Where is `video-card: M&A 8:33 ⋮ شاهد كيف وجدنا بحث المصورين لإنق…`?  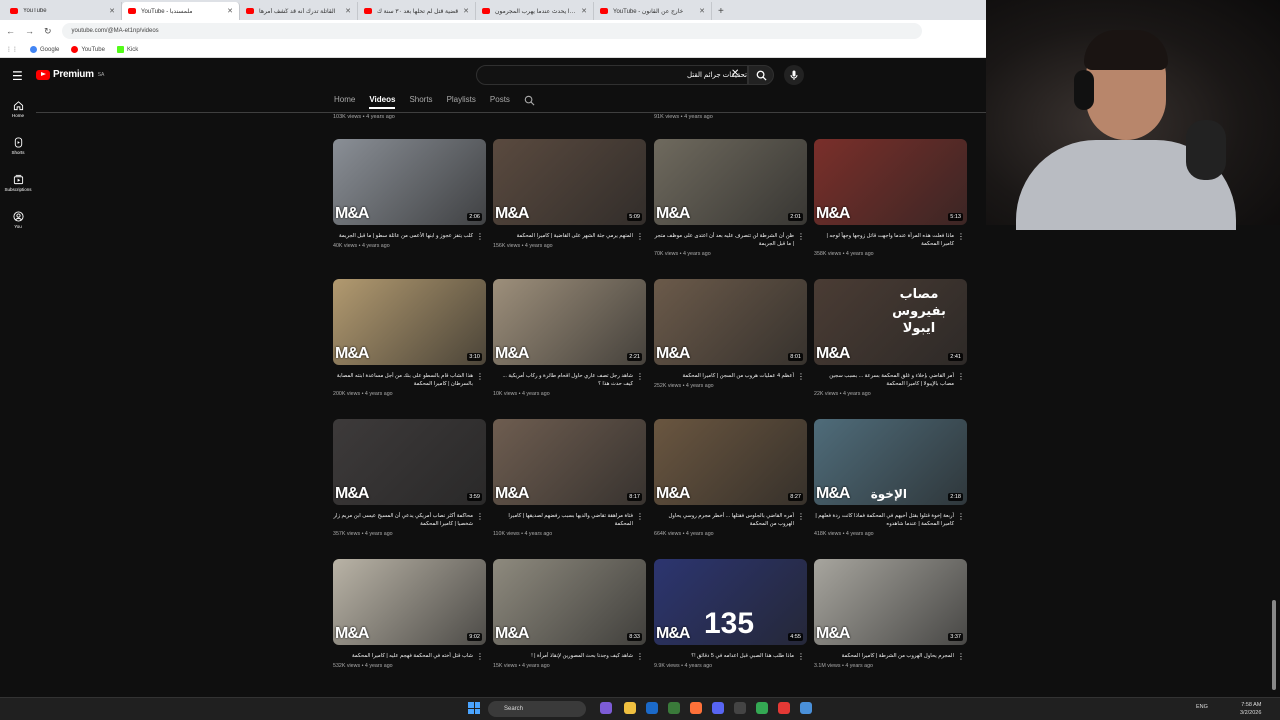 video-card: M&A 8:33 ⋮ شاهد كيف وجدنا بحث المصورين لإنق… is located at coordinates (569, 614).